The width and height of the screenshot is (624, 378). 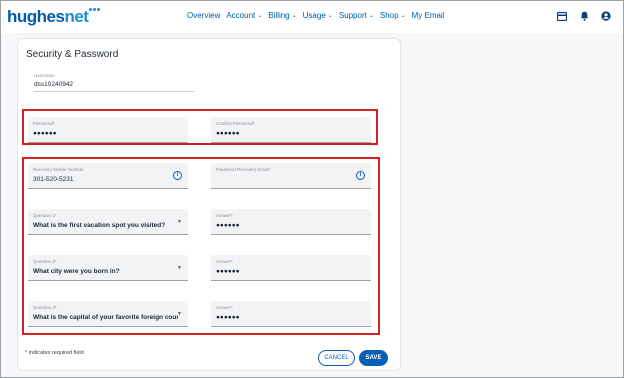 What do you see at coordinates (228, 225) in the screenshot?
I see `answer-1-value: ●●●●●●` at bounding box center [228, 225].